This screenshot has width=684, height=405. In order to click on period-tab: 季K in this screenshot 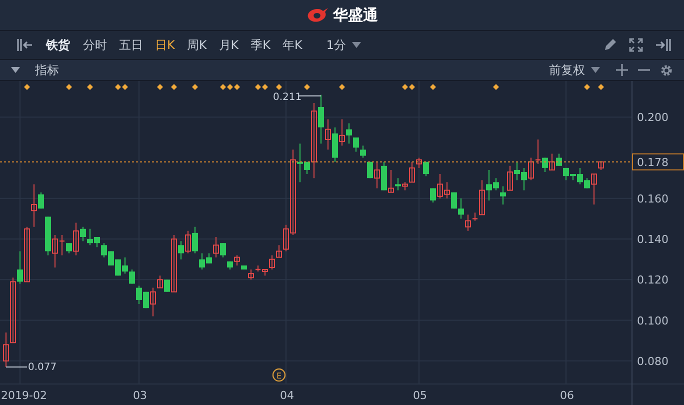, I will do `click(261, 45)`.